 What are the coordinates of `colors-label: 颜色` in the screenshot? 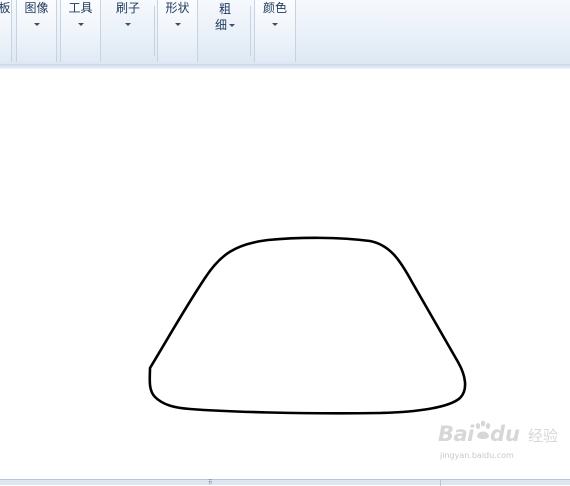 It's located at (274, 8).